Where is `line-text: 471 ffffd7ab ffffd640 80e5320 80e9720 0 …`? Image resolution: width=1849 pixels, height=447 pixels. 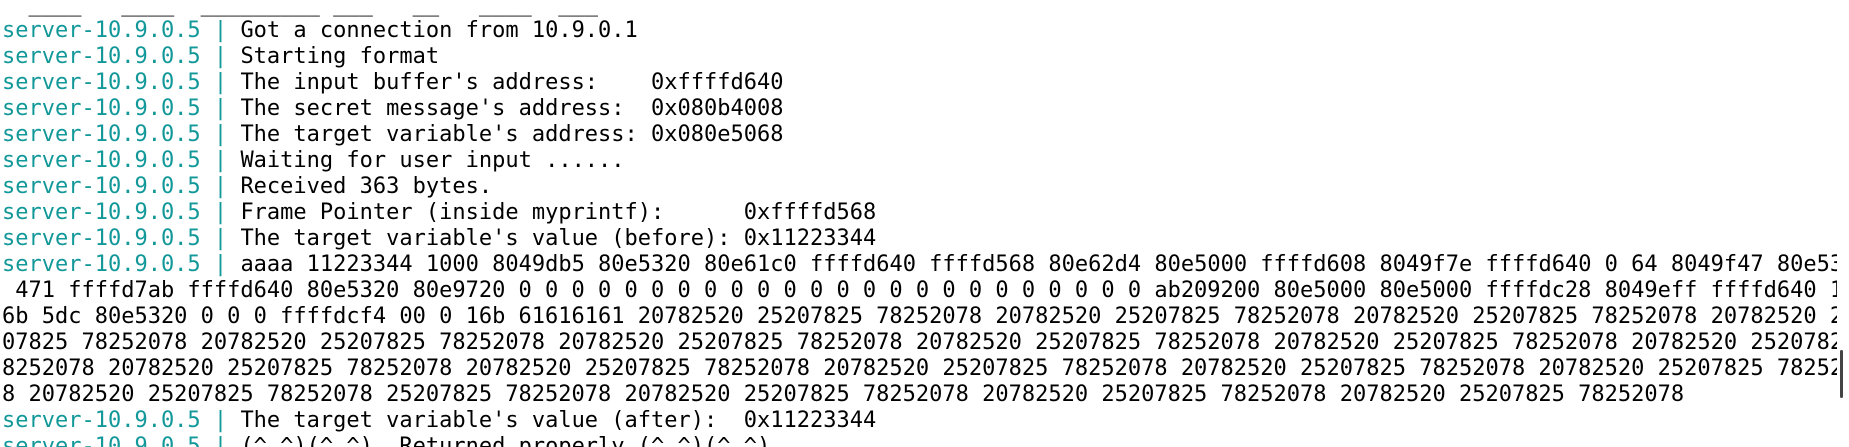
line-text: 471 ffffd7ab ffffd640 80e5320 80e9720 0 … is located at coordinates (919, 290).